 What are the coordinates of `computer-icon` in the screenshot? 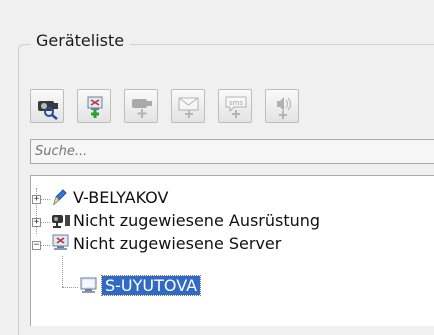 It's located at (88, 285).